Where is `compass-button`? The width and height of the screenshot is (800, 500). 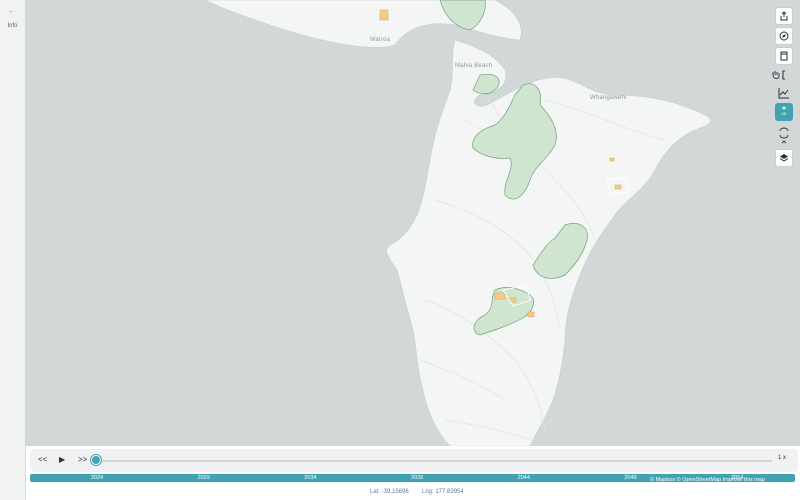 compass-button is located at coordinates (784, 36).